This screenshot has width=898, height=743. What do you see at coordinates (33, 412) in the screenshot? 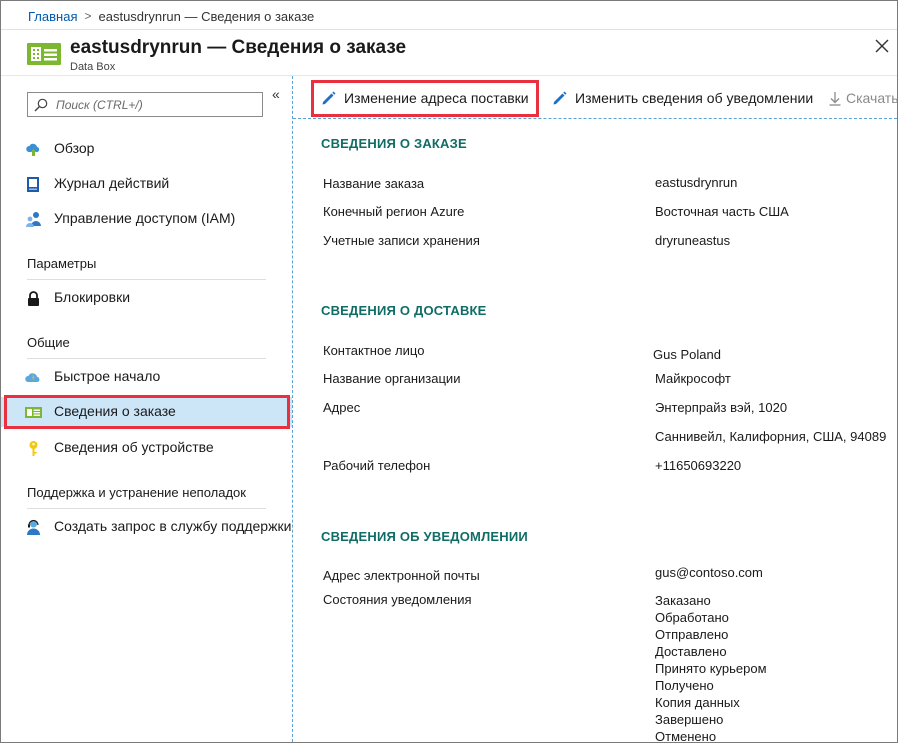
I see `order-details-icon` at bounding box center [33, 412].